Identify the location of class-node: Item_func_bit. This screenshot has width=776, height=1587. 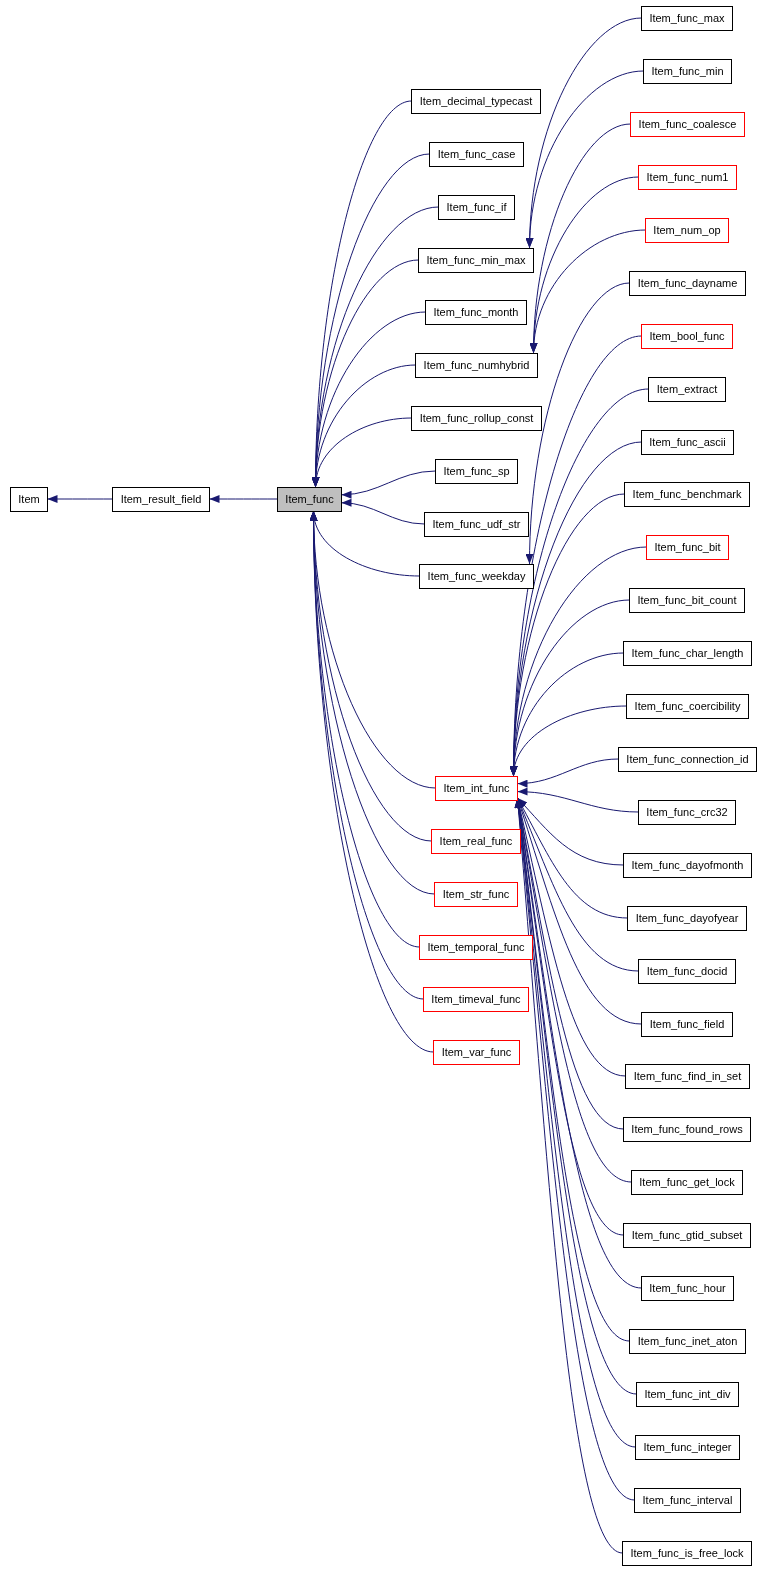
(687, 547).